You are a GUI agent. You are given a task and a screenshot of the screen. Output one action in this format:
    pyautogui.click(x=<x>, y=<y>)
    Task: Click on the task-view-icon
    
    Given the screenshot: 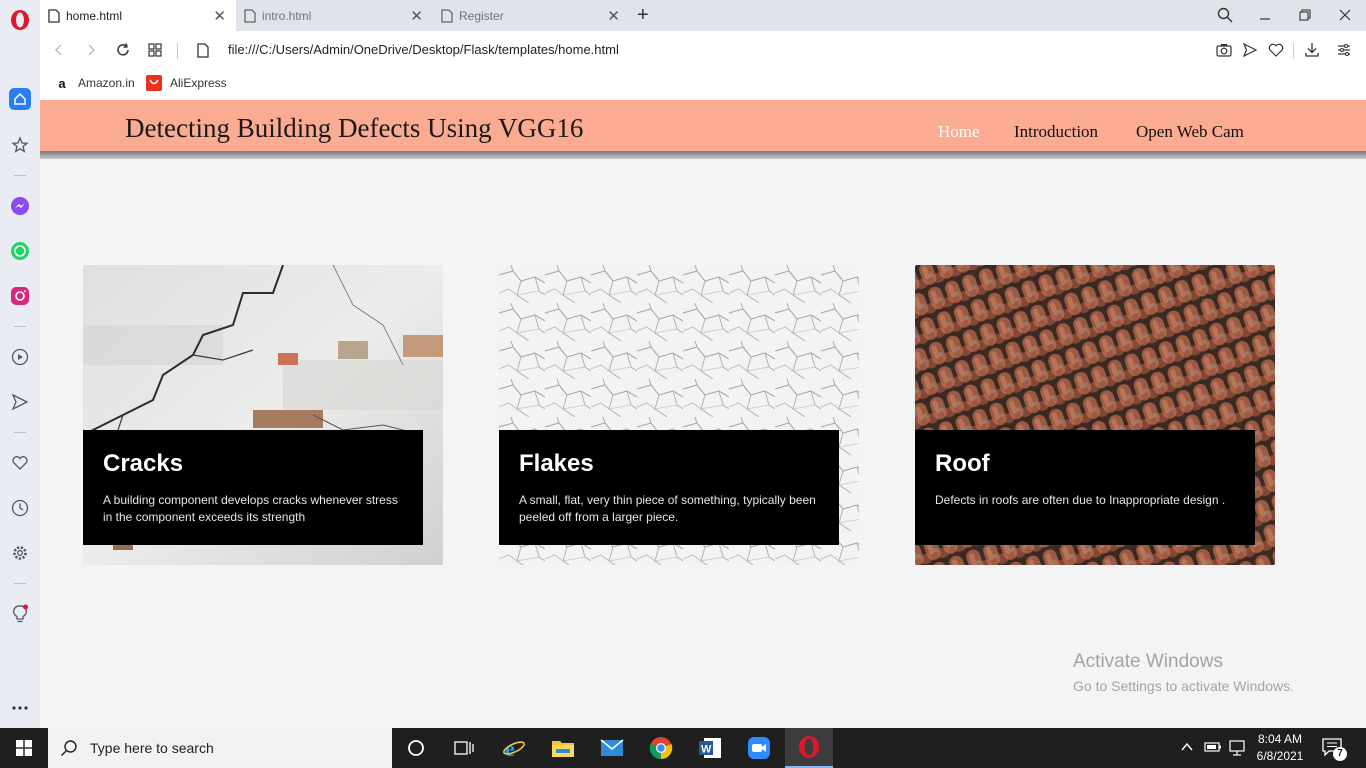 What is the action you would take?
    pyautogui.click(x=464, y=748)
    